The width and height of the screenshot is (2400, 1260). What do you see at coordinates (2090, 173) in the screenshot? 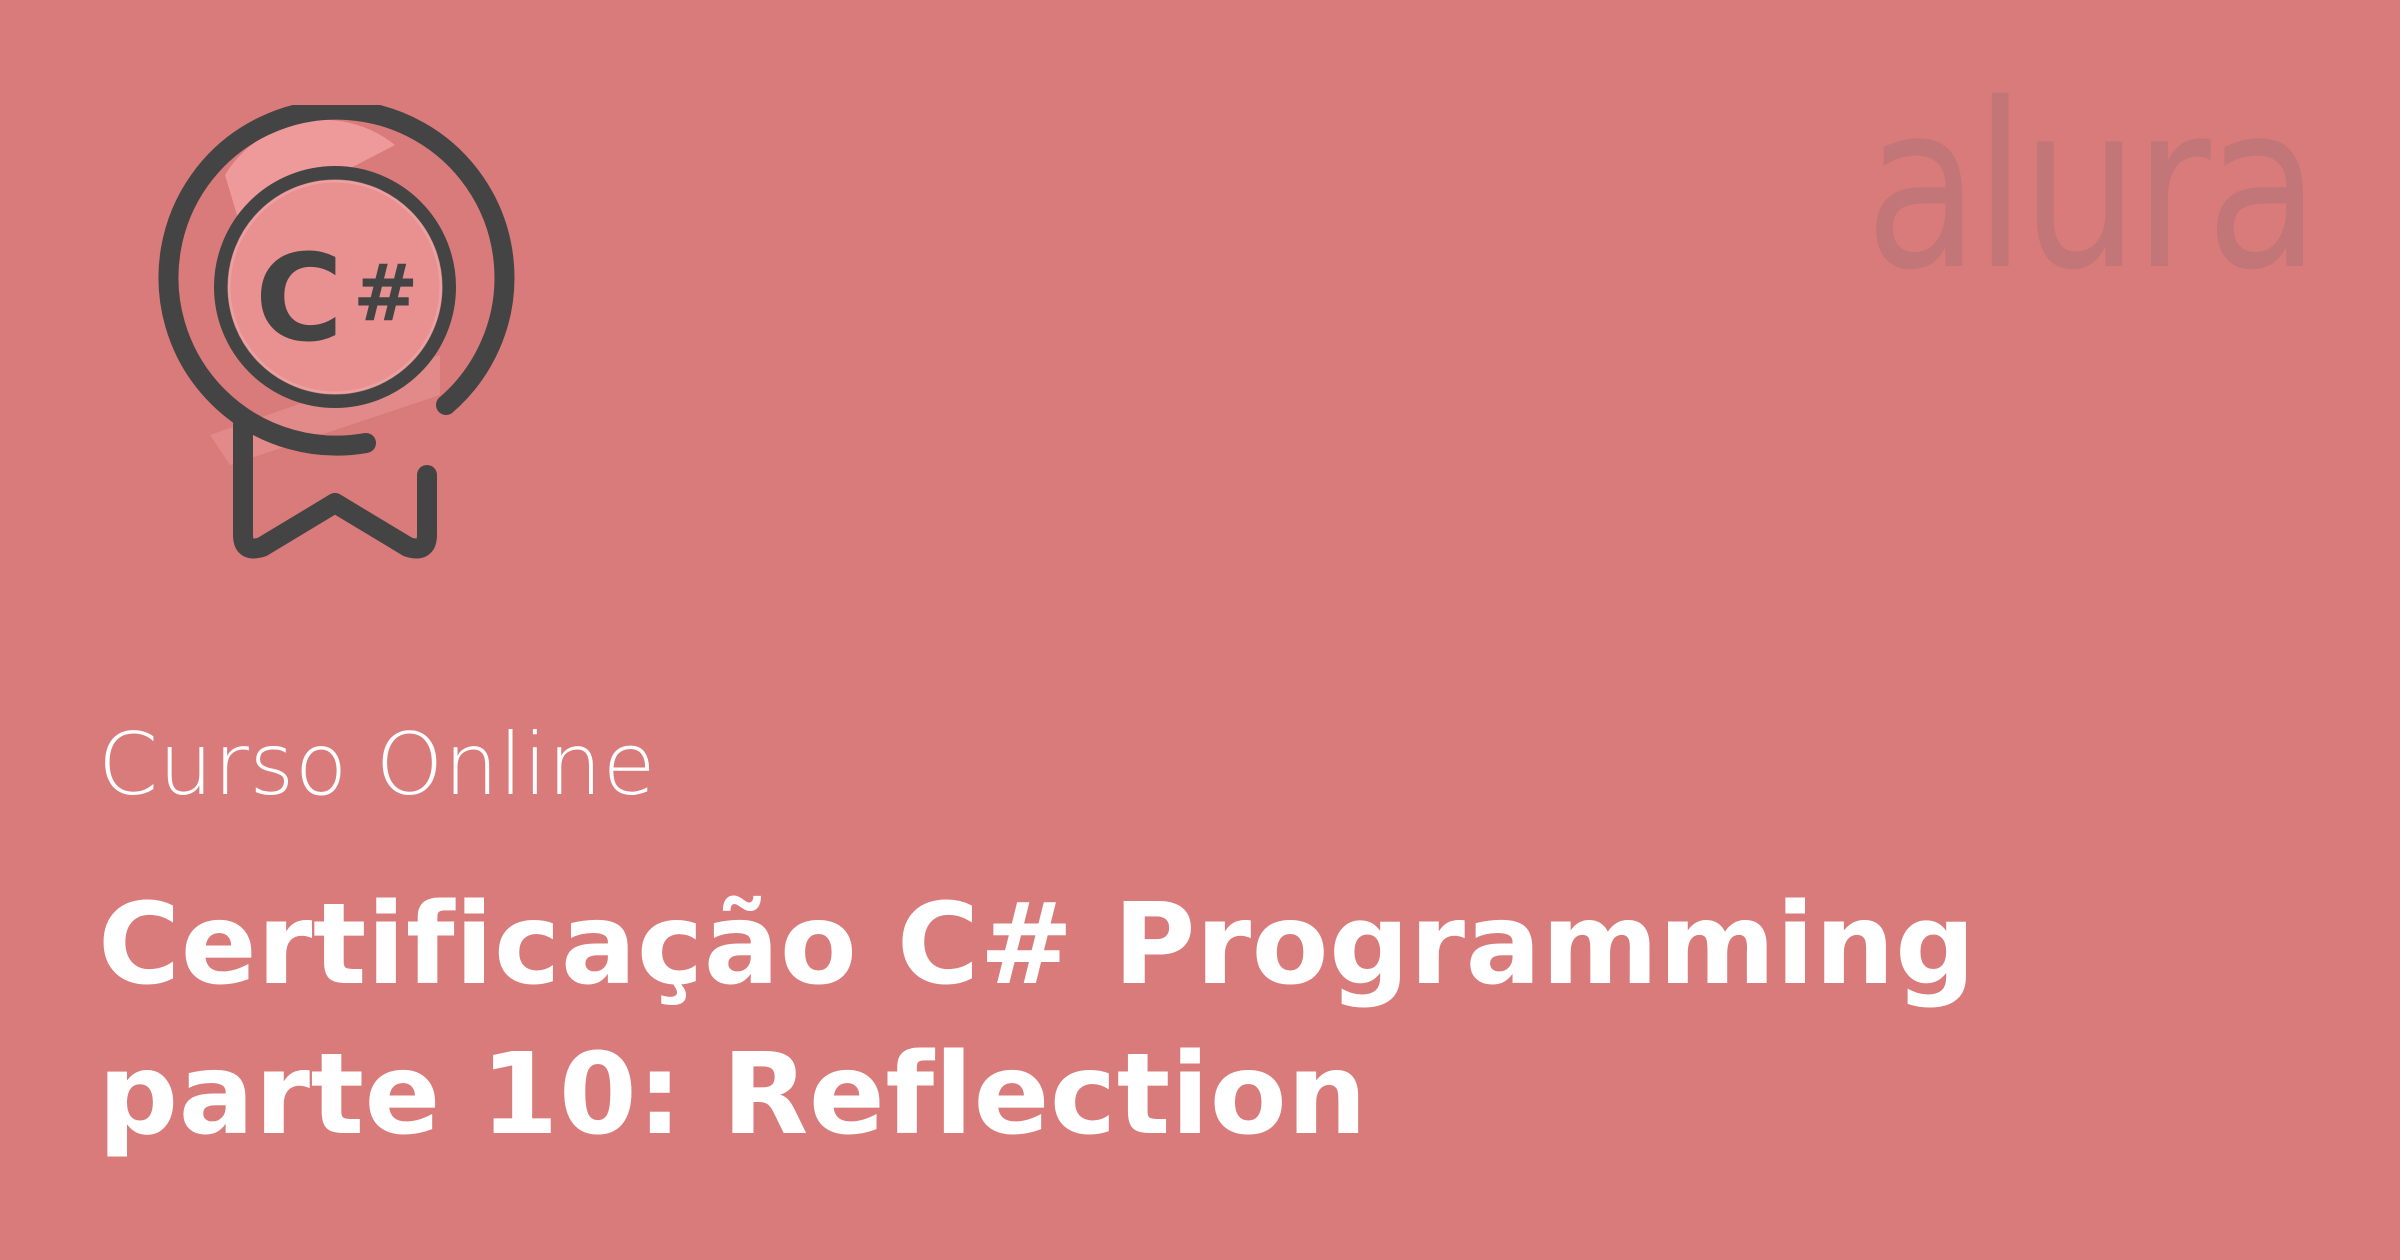
I see `alura-wordmark: alura` at bounding box center [2090, 173].